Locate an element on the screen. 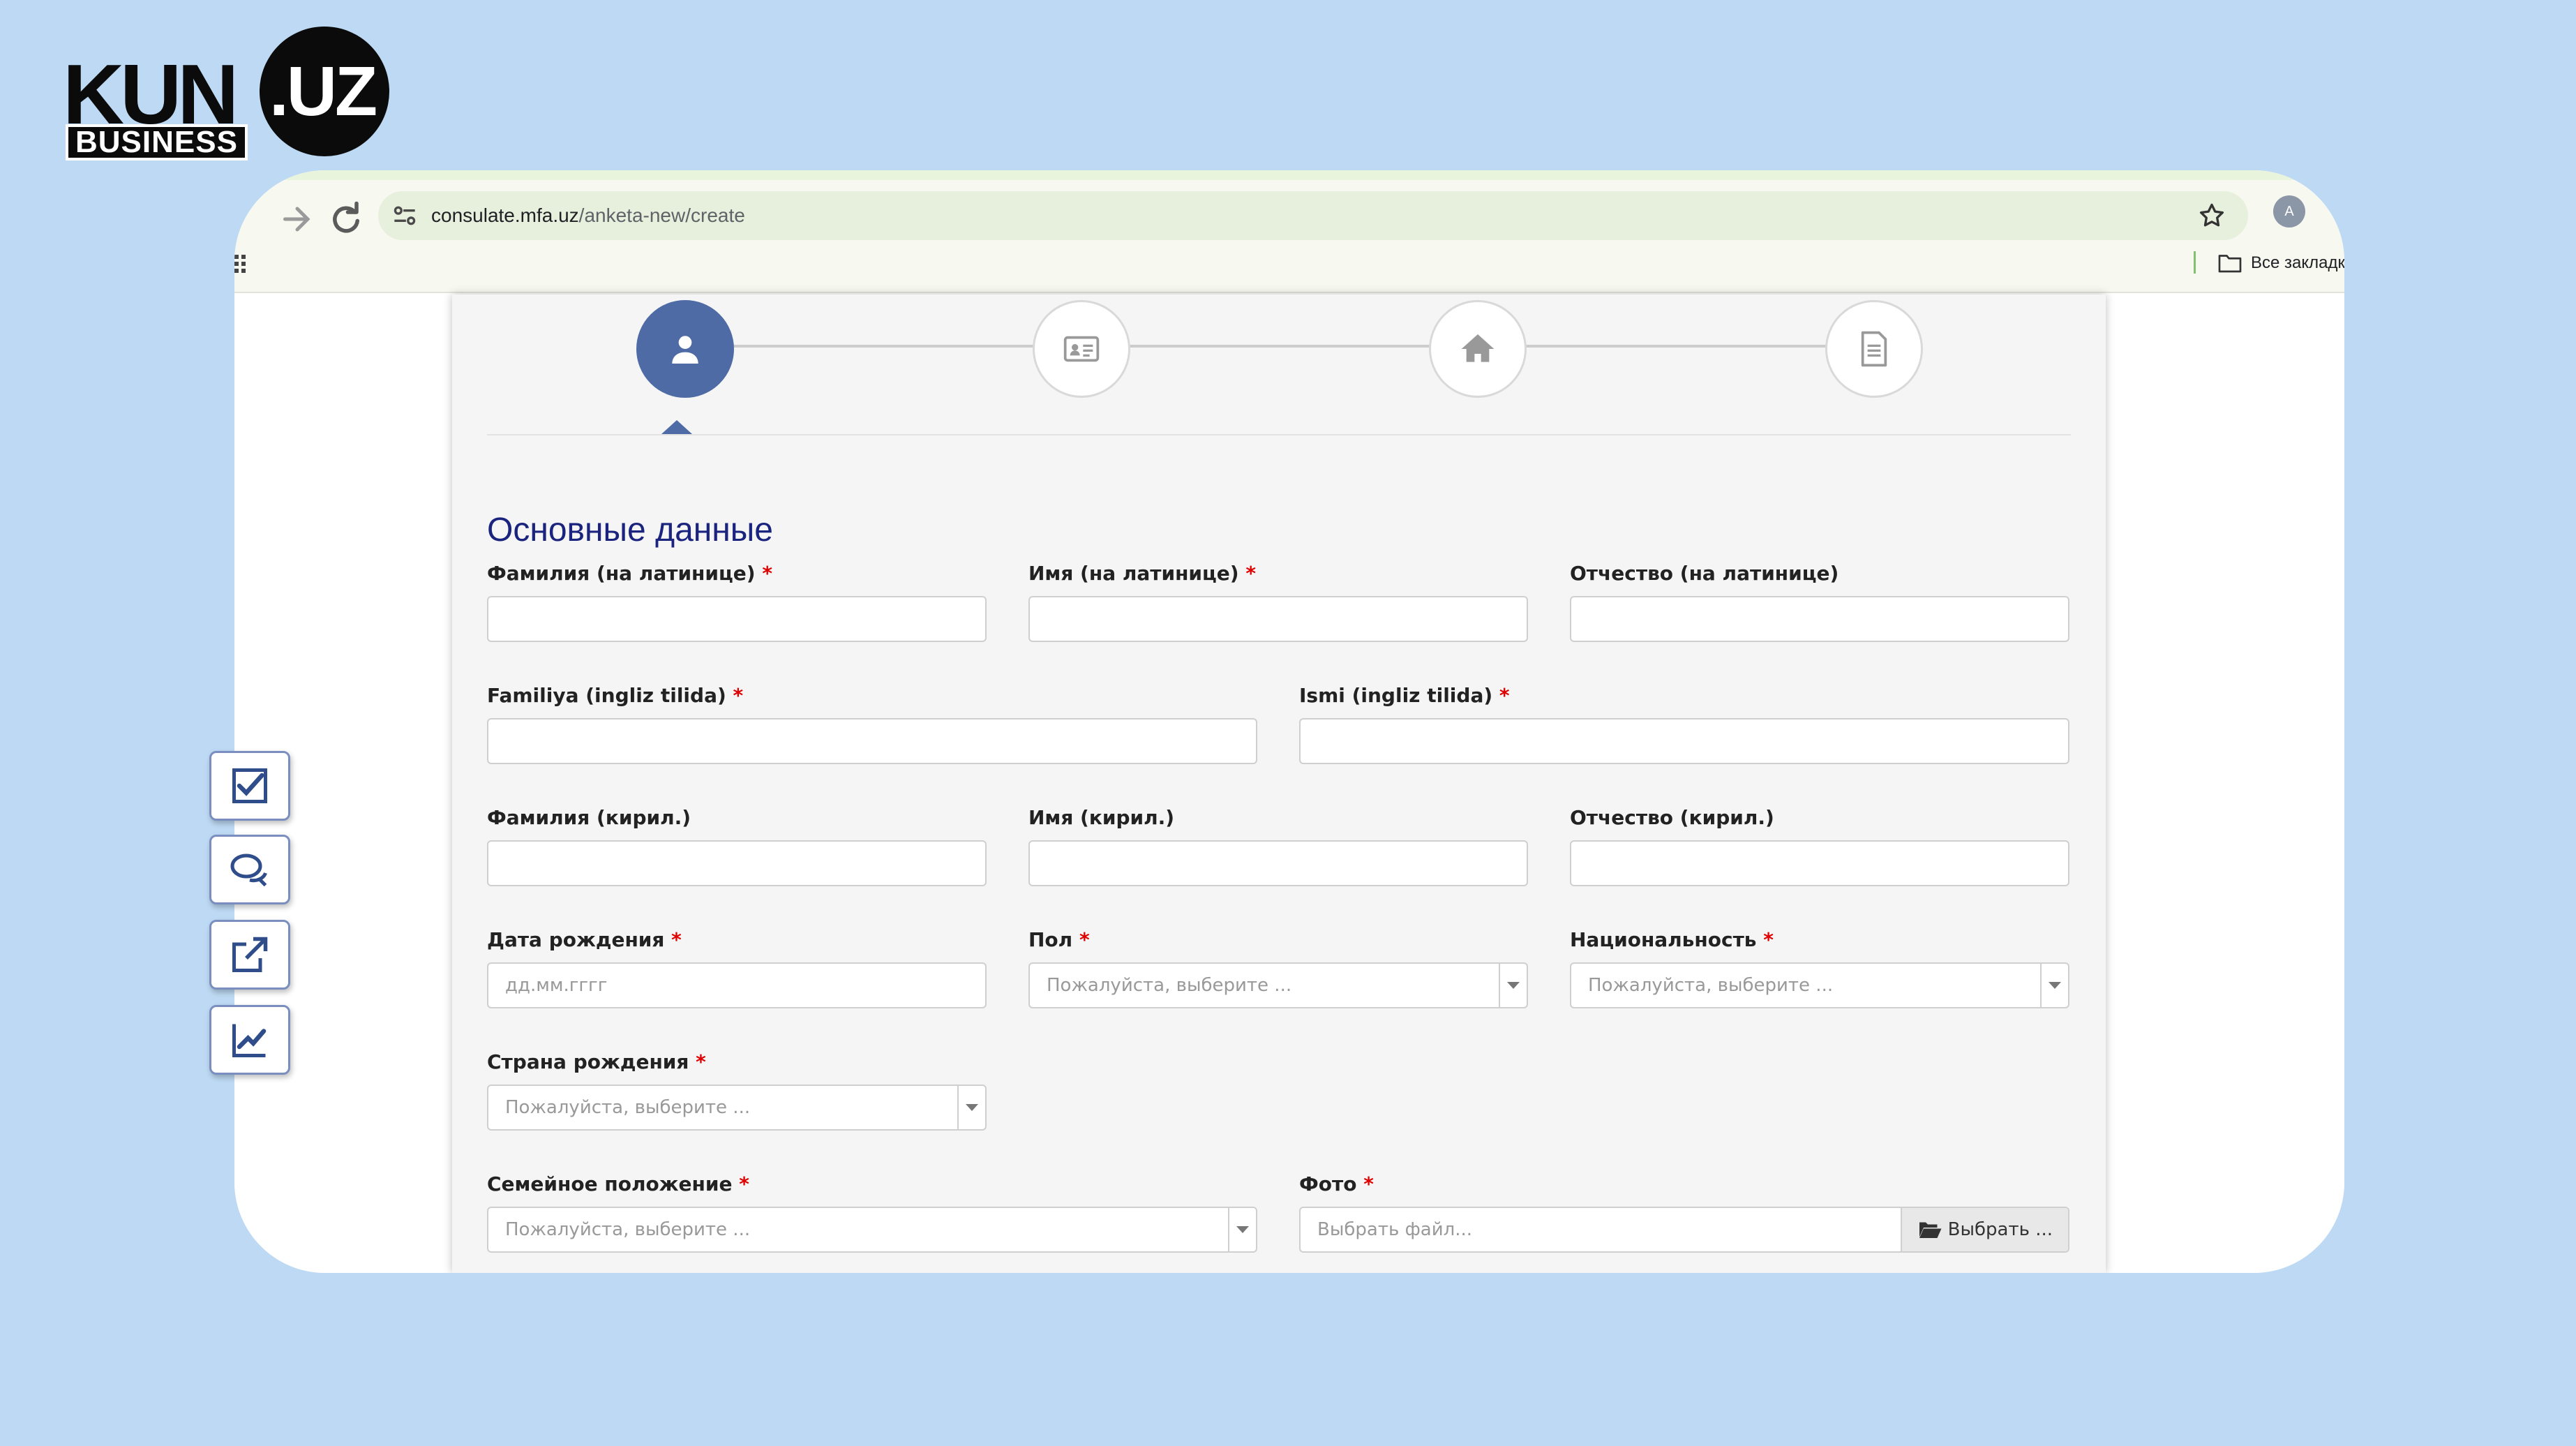  ismi-english-field: Ismi (ingliz tilida) * is located at coordinates (1684, 723).